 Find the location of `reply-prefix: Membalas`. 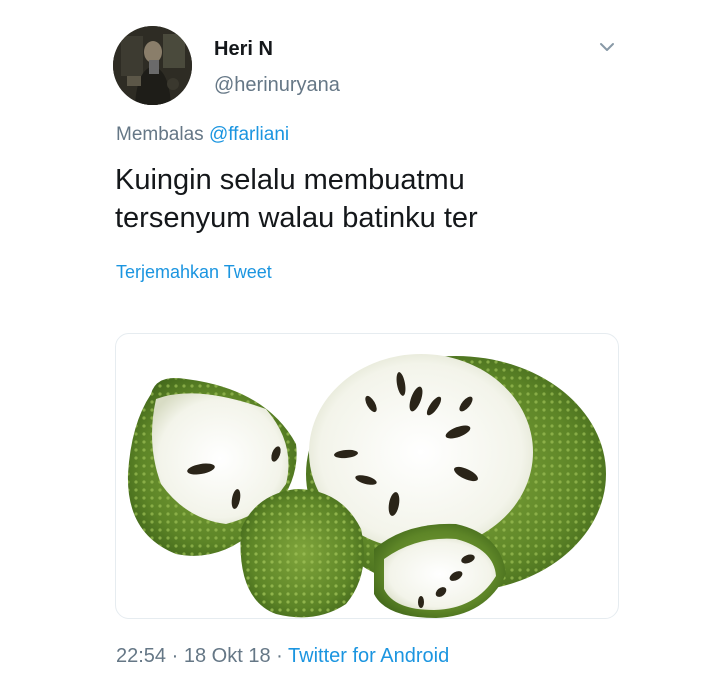

reply-prefix: Membalas is located at coordinates (160, 134).